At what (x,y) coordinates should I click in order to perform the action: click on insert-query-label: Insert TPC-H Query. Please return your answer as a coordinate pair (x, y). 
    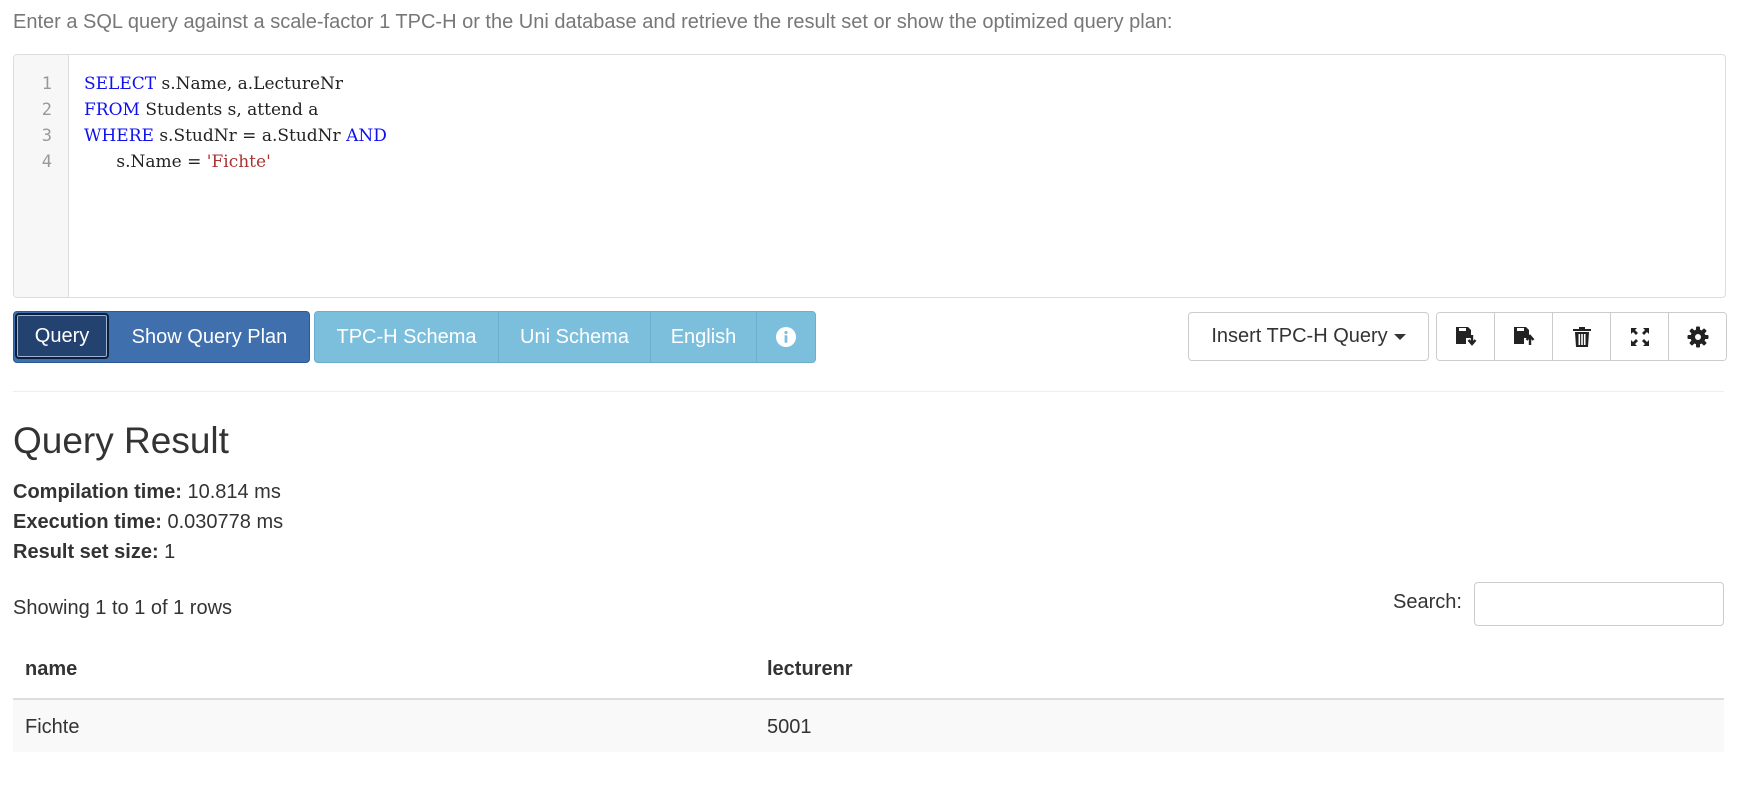
    Looking at the image, I should click on (1299, 336).